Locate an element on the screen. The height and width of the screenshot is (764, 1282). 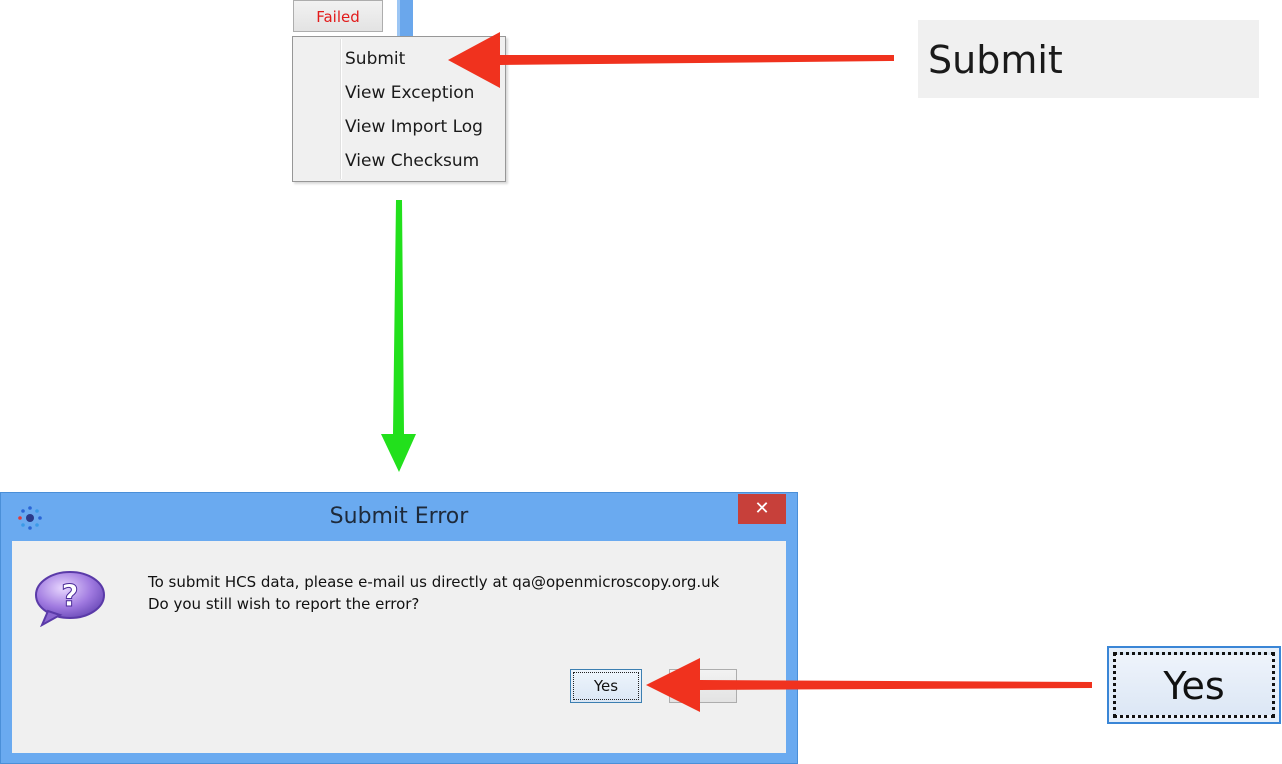
menu-item-view-exception: View Exception is located at coordinates (409, 93).